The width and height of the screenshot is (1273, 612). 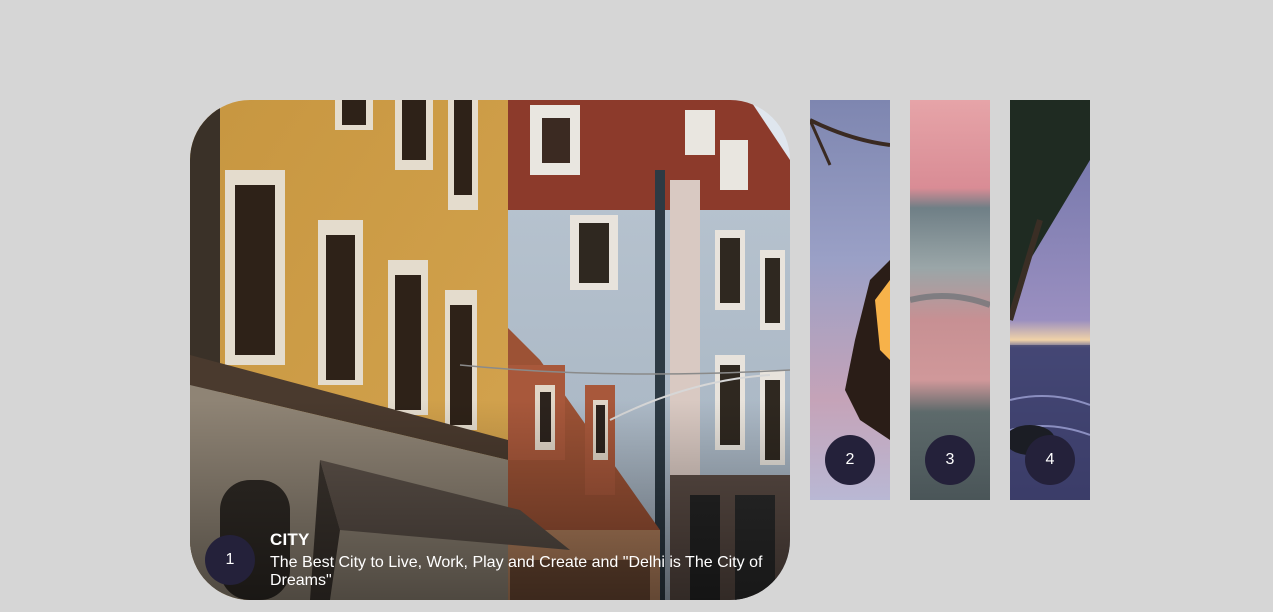 What do you see at coordinates (850, 460) in the screenshot?
I see `slide-number-badge: 2` at bounding box center [850, 460].